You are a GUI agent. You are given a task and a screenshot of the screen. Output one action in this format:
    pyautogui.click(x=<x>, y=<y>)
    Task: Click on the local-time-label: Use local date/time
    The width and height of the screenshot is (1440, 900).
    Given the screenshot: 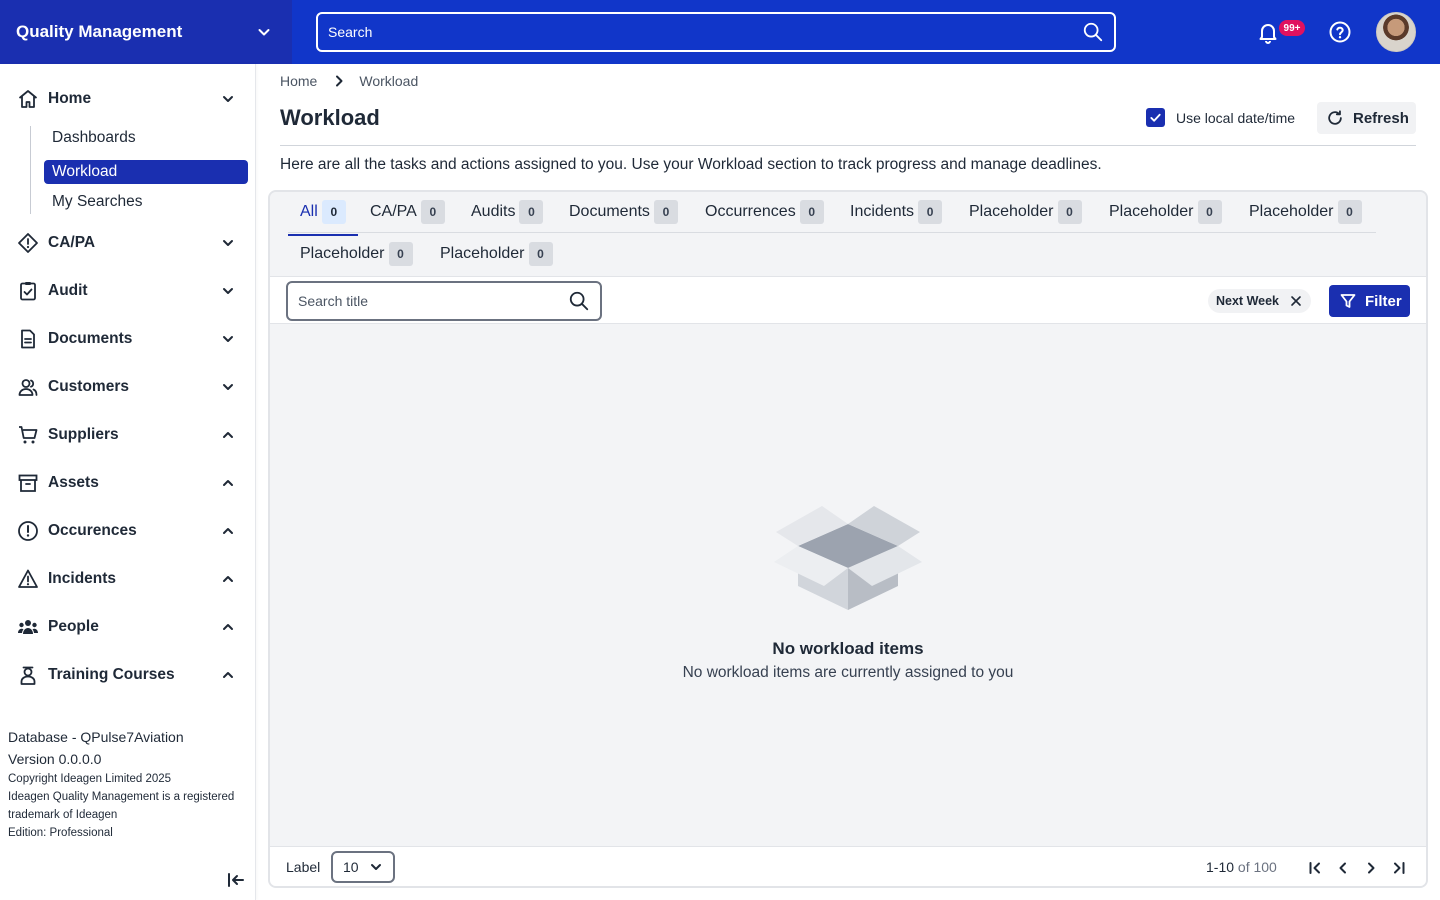 What is the action you would take?
    pyautogui.click(x=1236, y=117)
    